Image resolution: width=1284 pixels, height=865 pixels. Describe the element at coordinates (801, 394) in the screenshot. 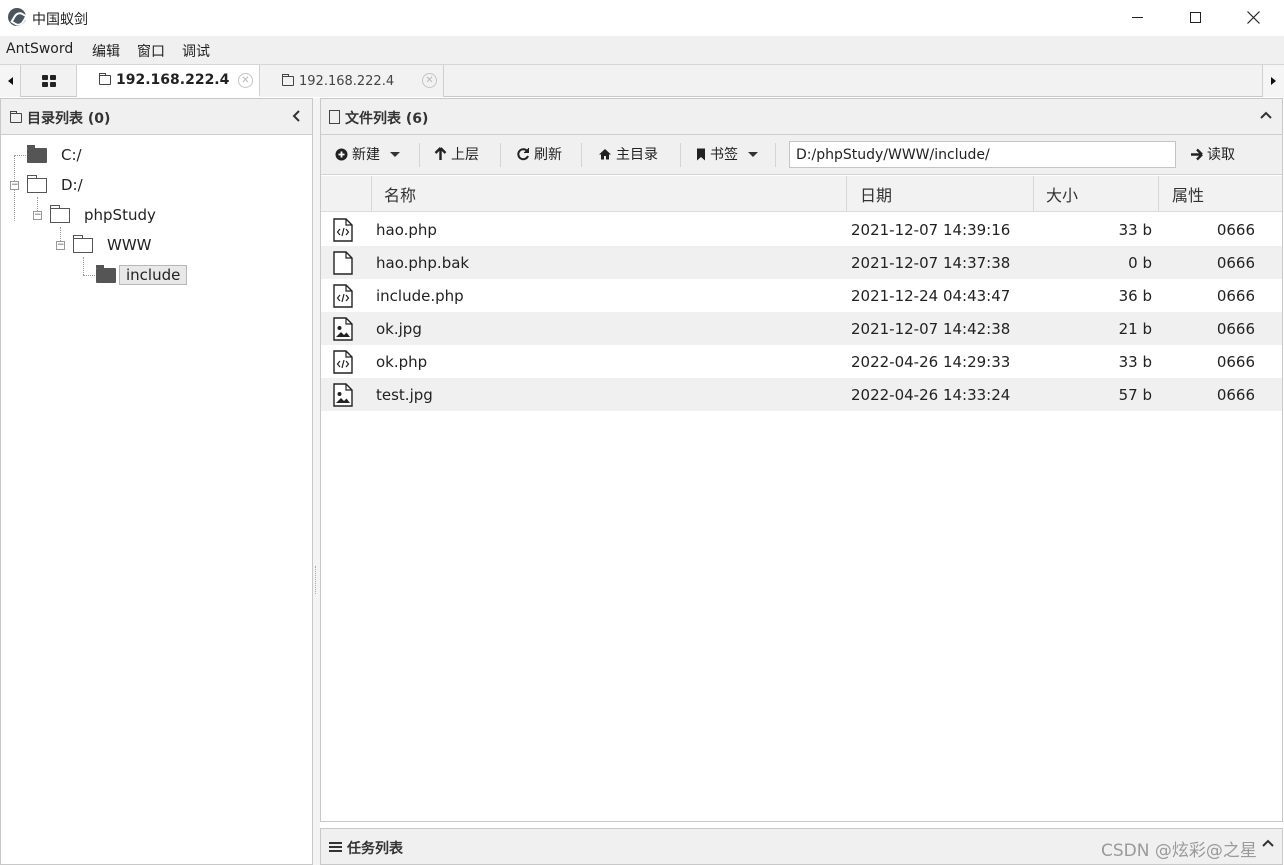

I see `file-row: test.jpg 2022-04-26 14:33:24 57 b 0666` at that location.